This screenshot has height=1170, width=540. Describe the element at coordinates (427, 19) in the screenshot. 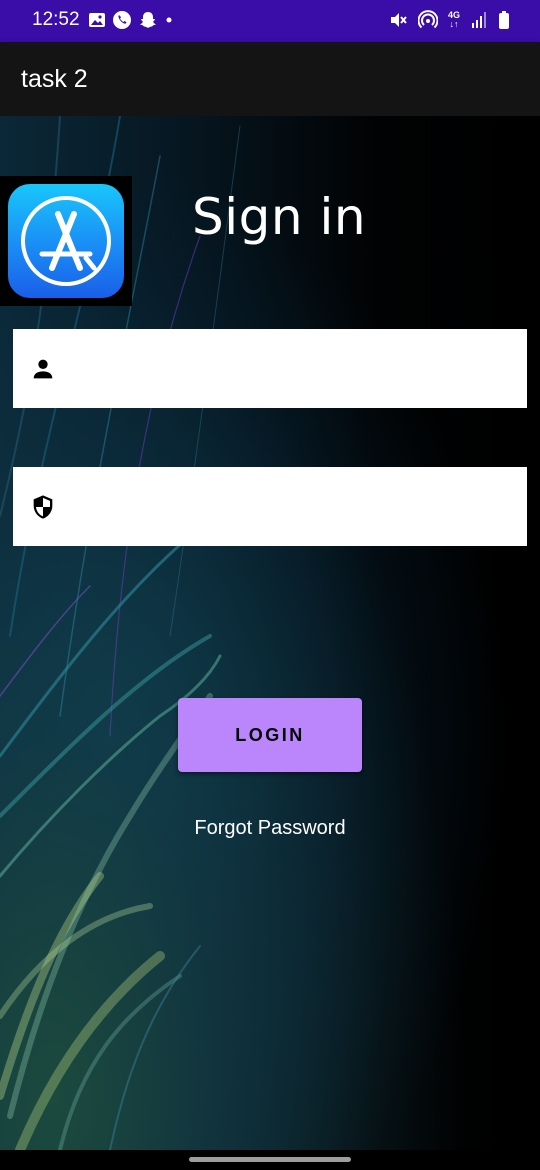

I see `hotspot-icon` at that location.